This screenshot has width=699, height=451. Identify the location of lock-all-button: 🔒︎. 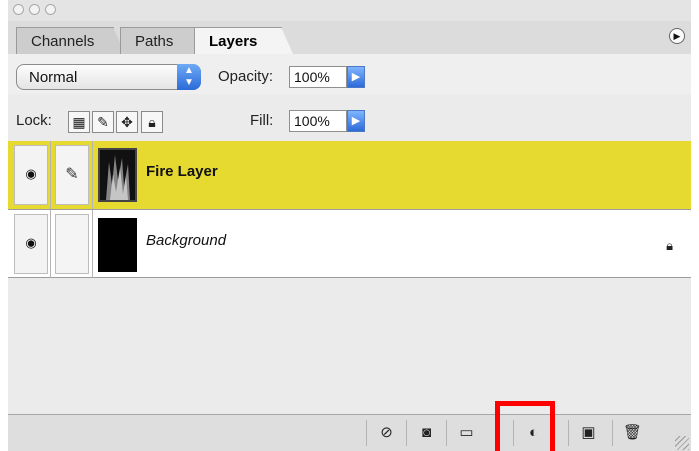
(152, 122).